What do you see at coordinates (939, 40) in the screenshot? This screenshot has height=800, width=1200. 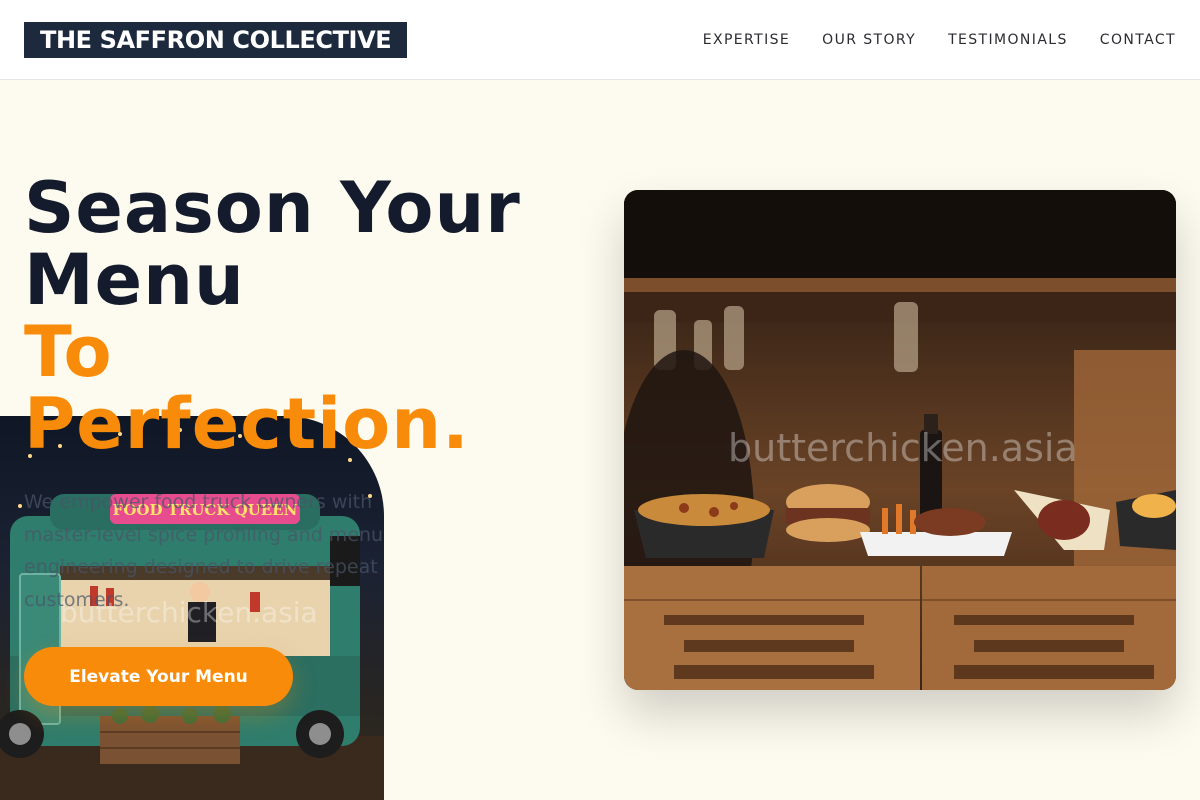 I see `main-nav: EXPERTISE OUR STORY TESTIMONIALS CONTACT` at bounding box center [939, 40].